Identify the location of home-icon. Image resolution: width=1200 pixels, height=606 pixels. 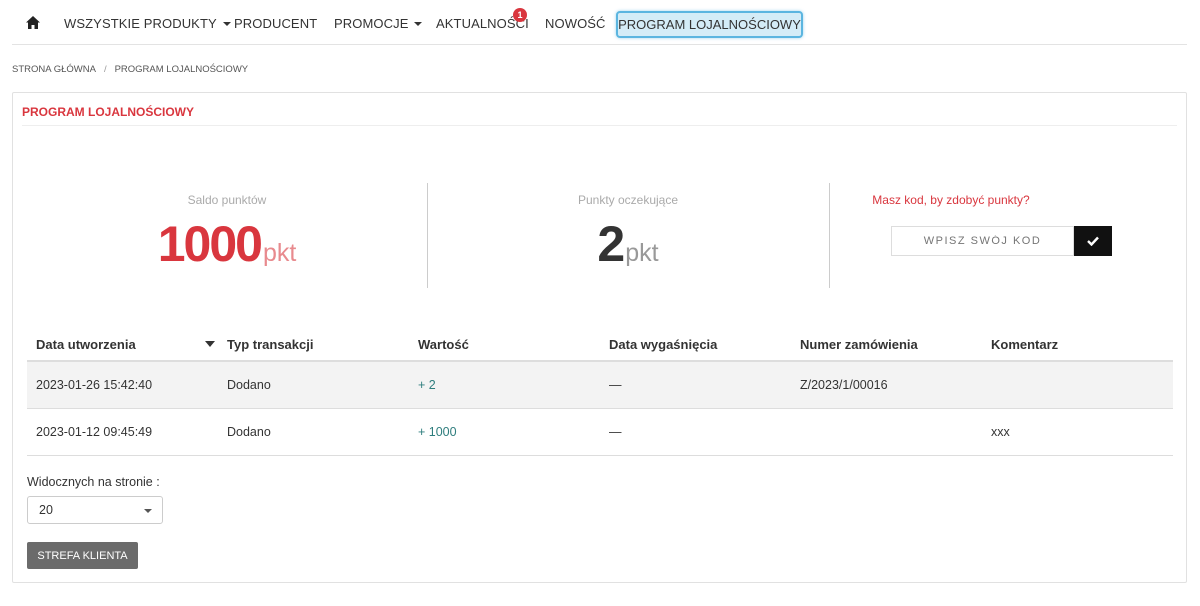
(33, 22).